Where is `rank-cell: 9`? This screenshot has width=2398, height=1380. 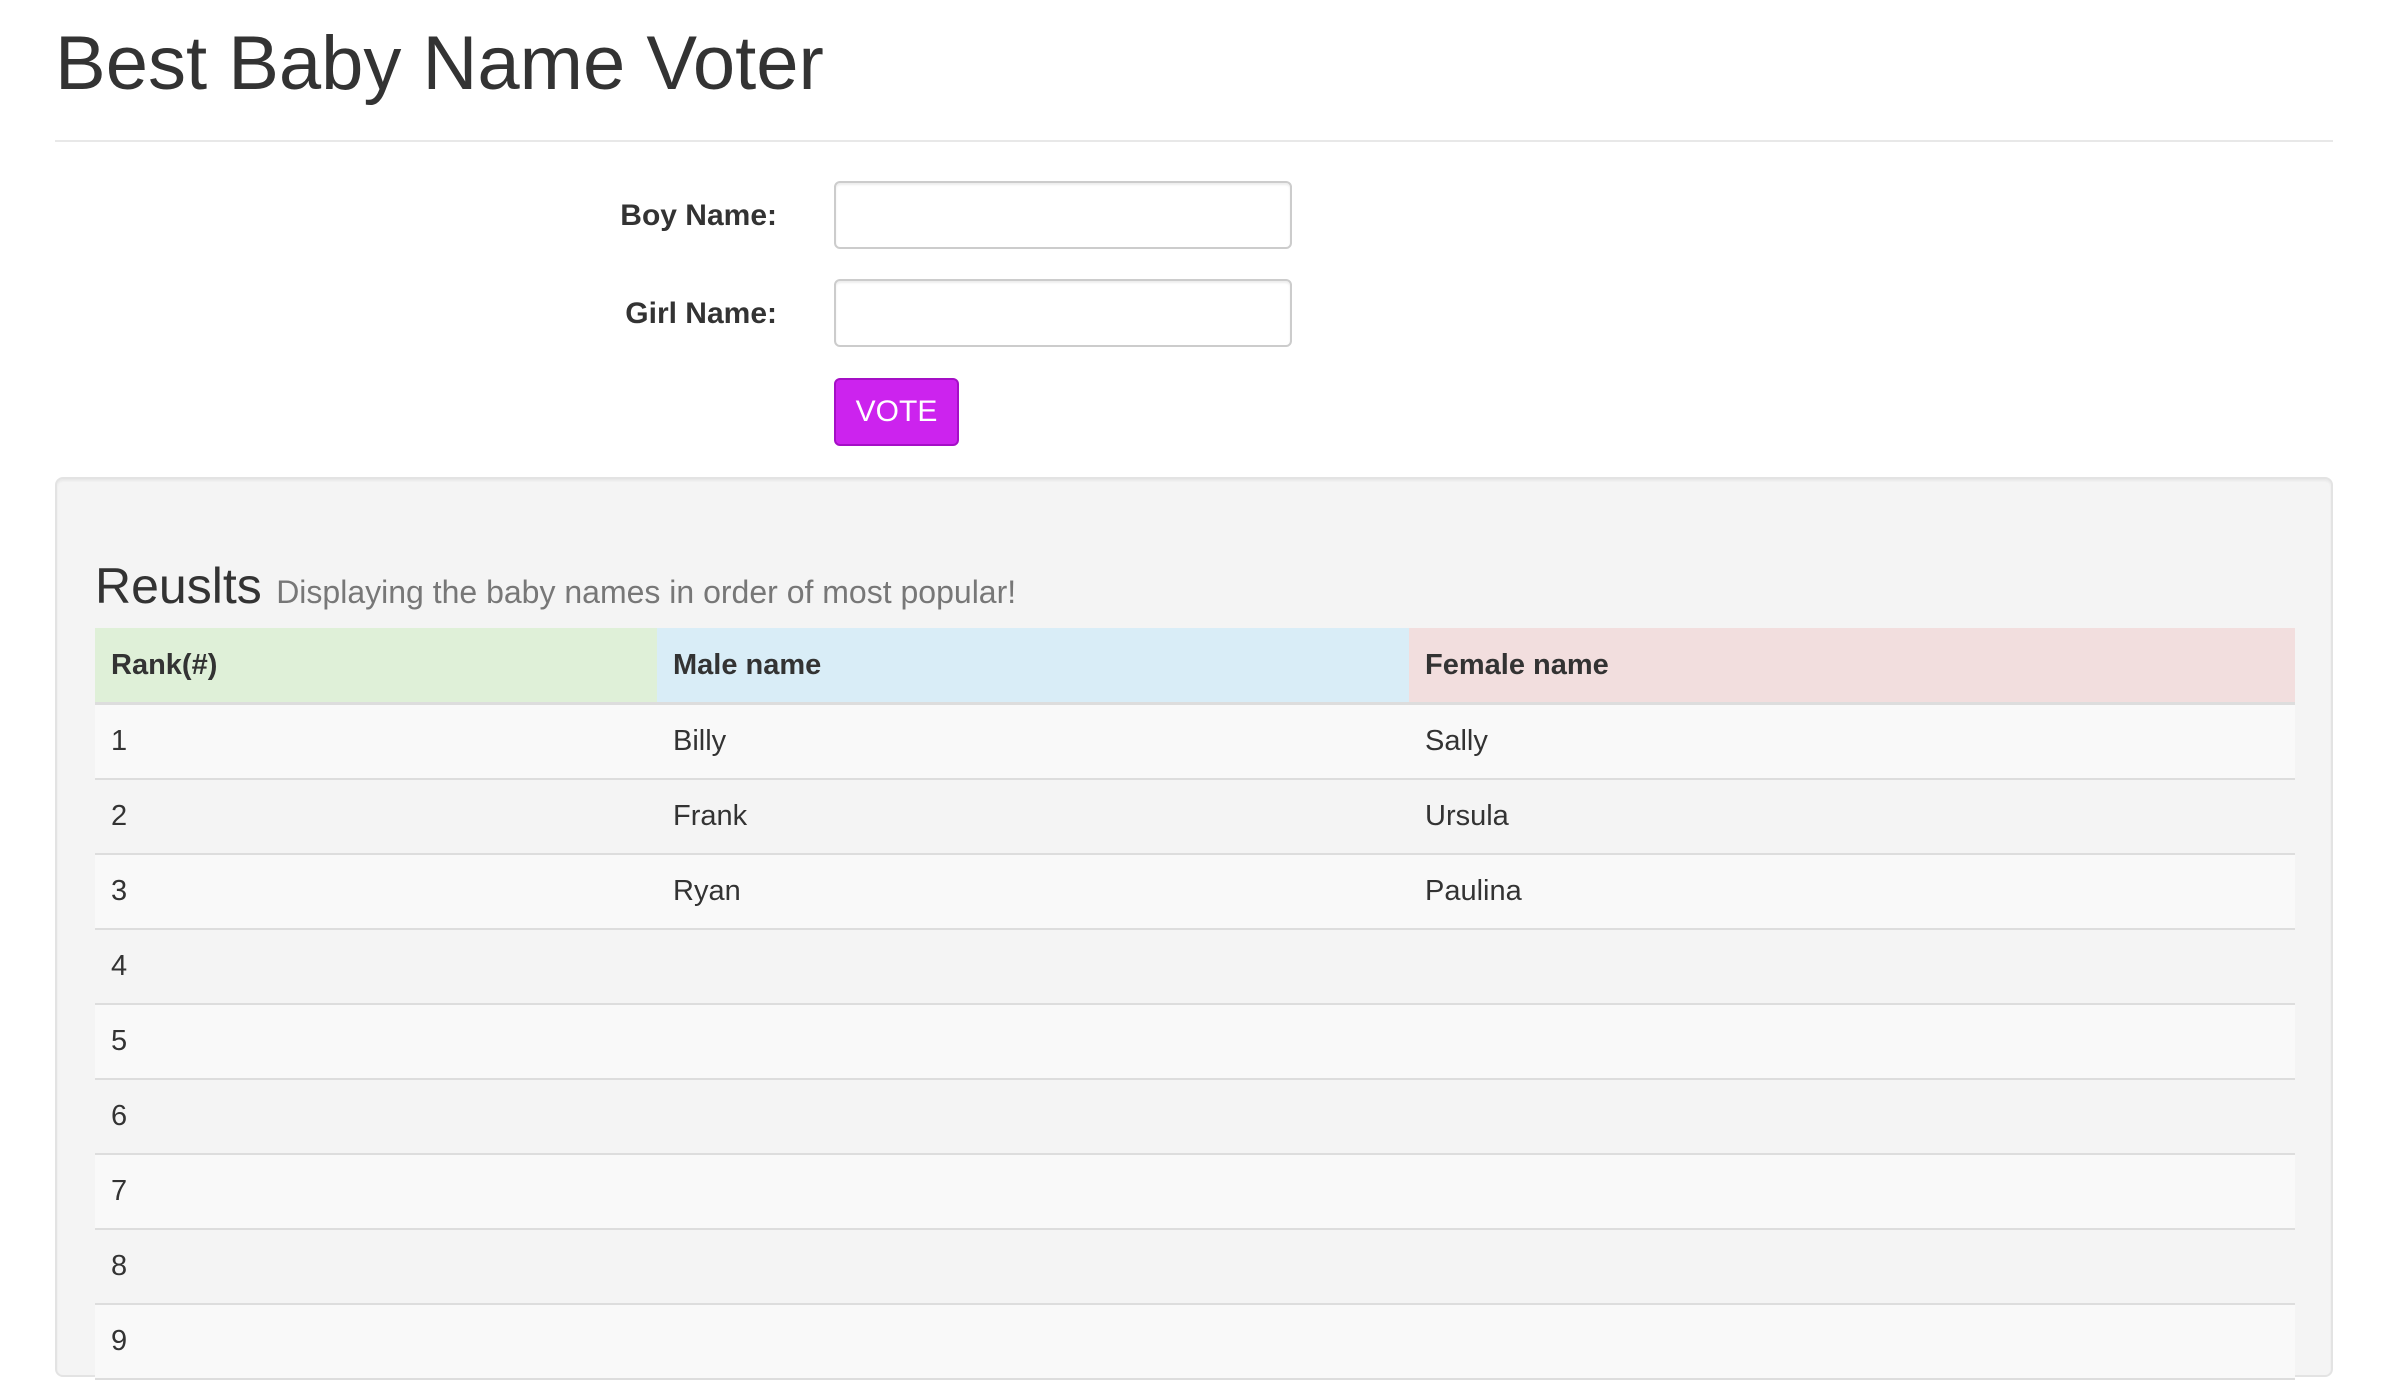 rank-cell: 9 is located at coordinates (376, 1342).